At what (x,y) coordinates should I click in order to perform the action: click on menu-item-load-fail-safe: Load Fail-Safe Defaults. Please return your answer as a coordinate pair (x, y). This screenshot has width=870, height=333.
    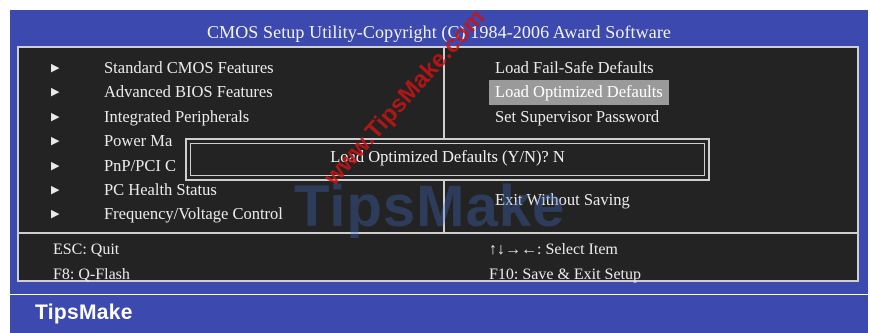
    Looking at the image, I should click on (579, 68).